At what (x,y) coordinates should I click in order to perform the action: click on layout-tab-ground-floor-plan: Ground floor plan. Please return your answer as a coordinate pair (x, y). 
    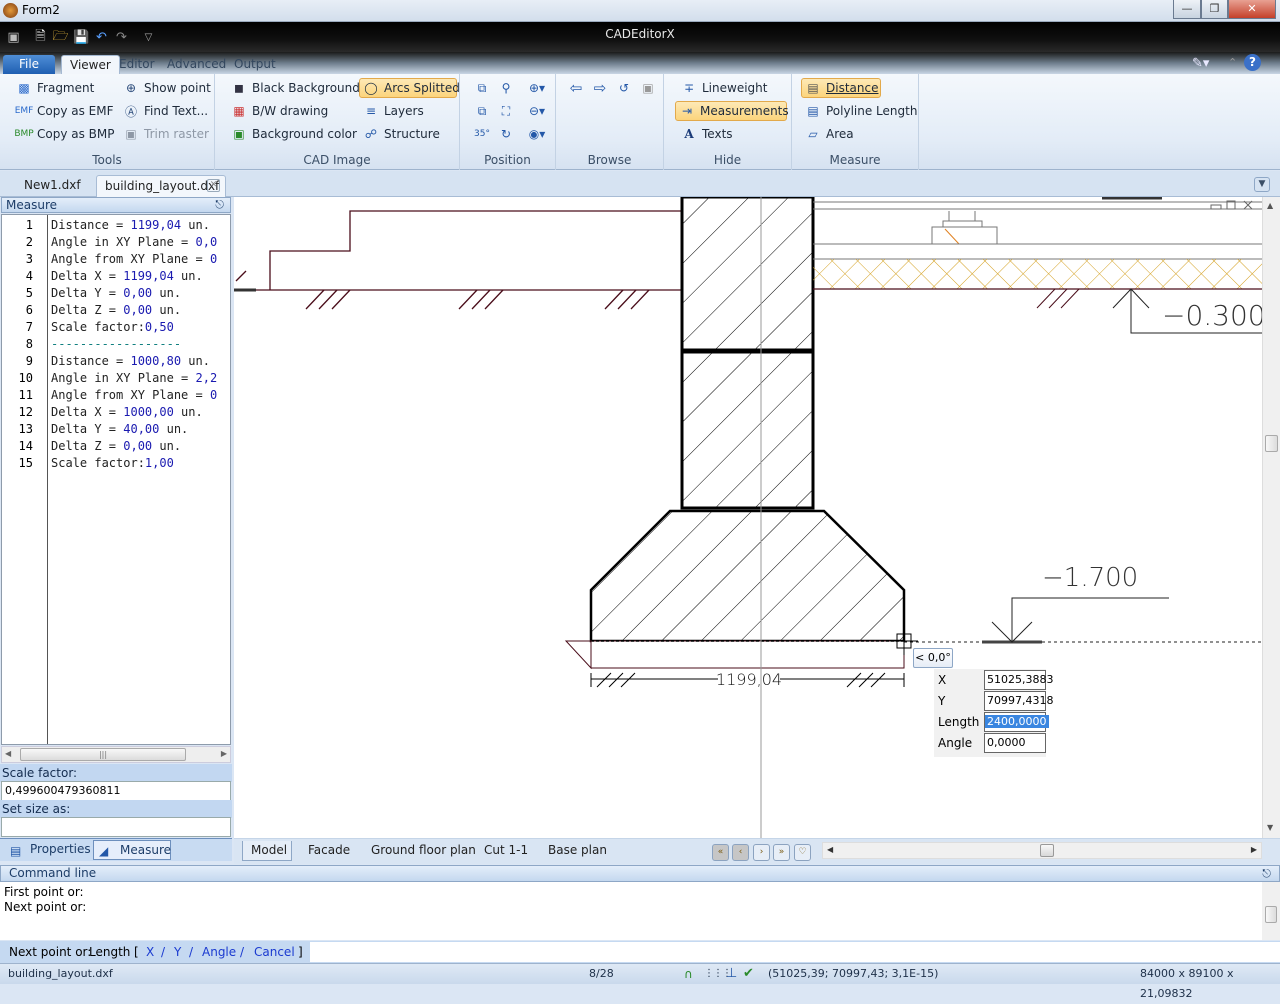
    Looking at the image, I should click on (423, 851).